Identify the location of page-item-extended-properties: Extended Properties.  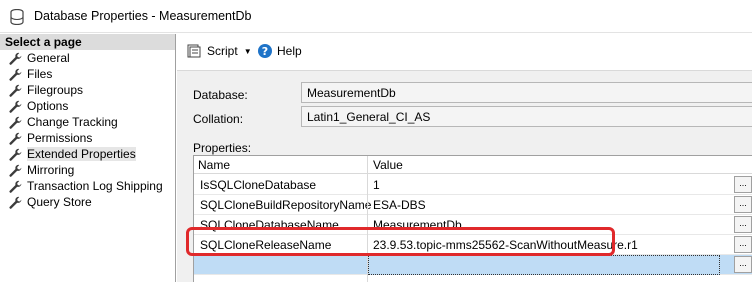
(87, 154).